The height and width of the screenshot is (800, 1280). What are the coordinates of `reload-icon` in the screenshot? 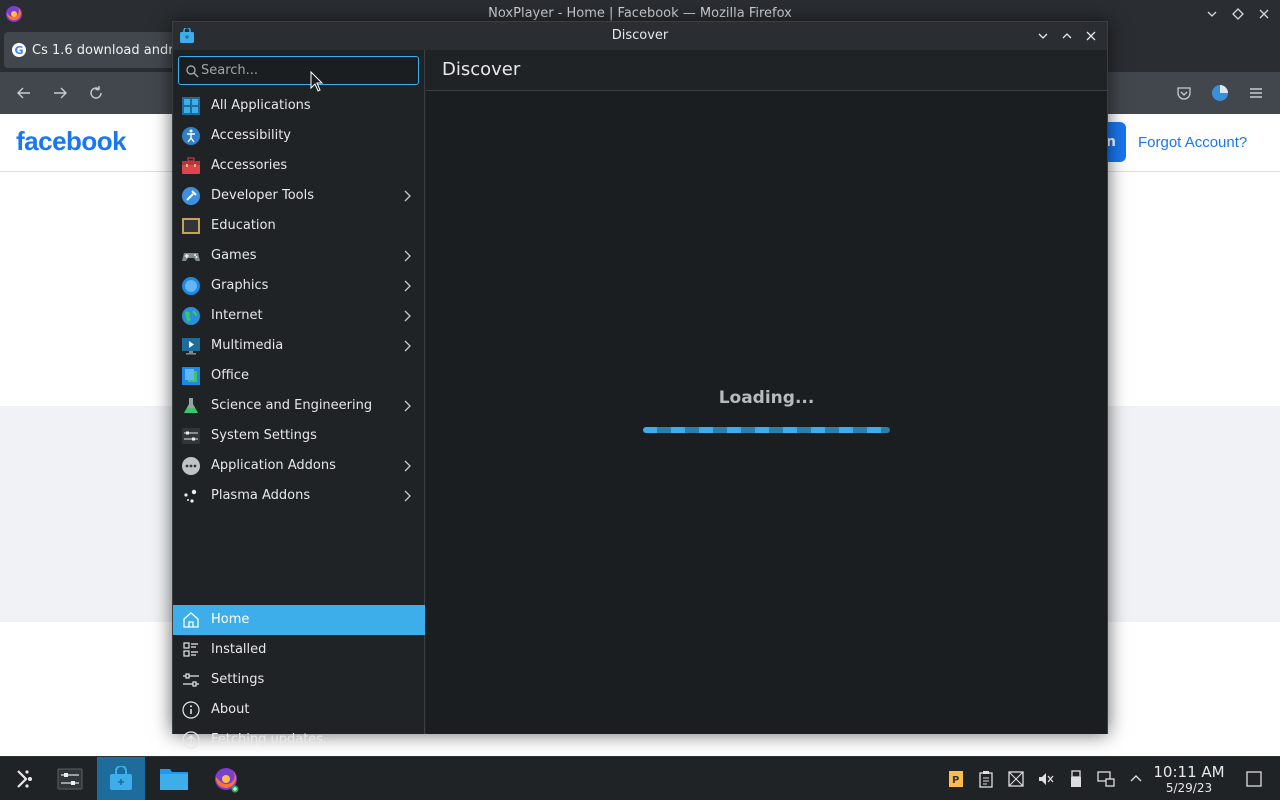 It's located at (96, 93).